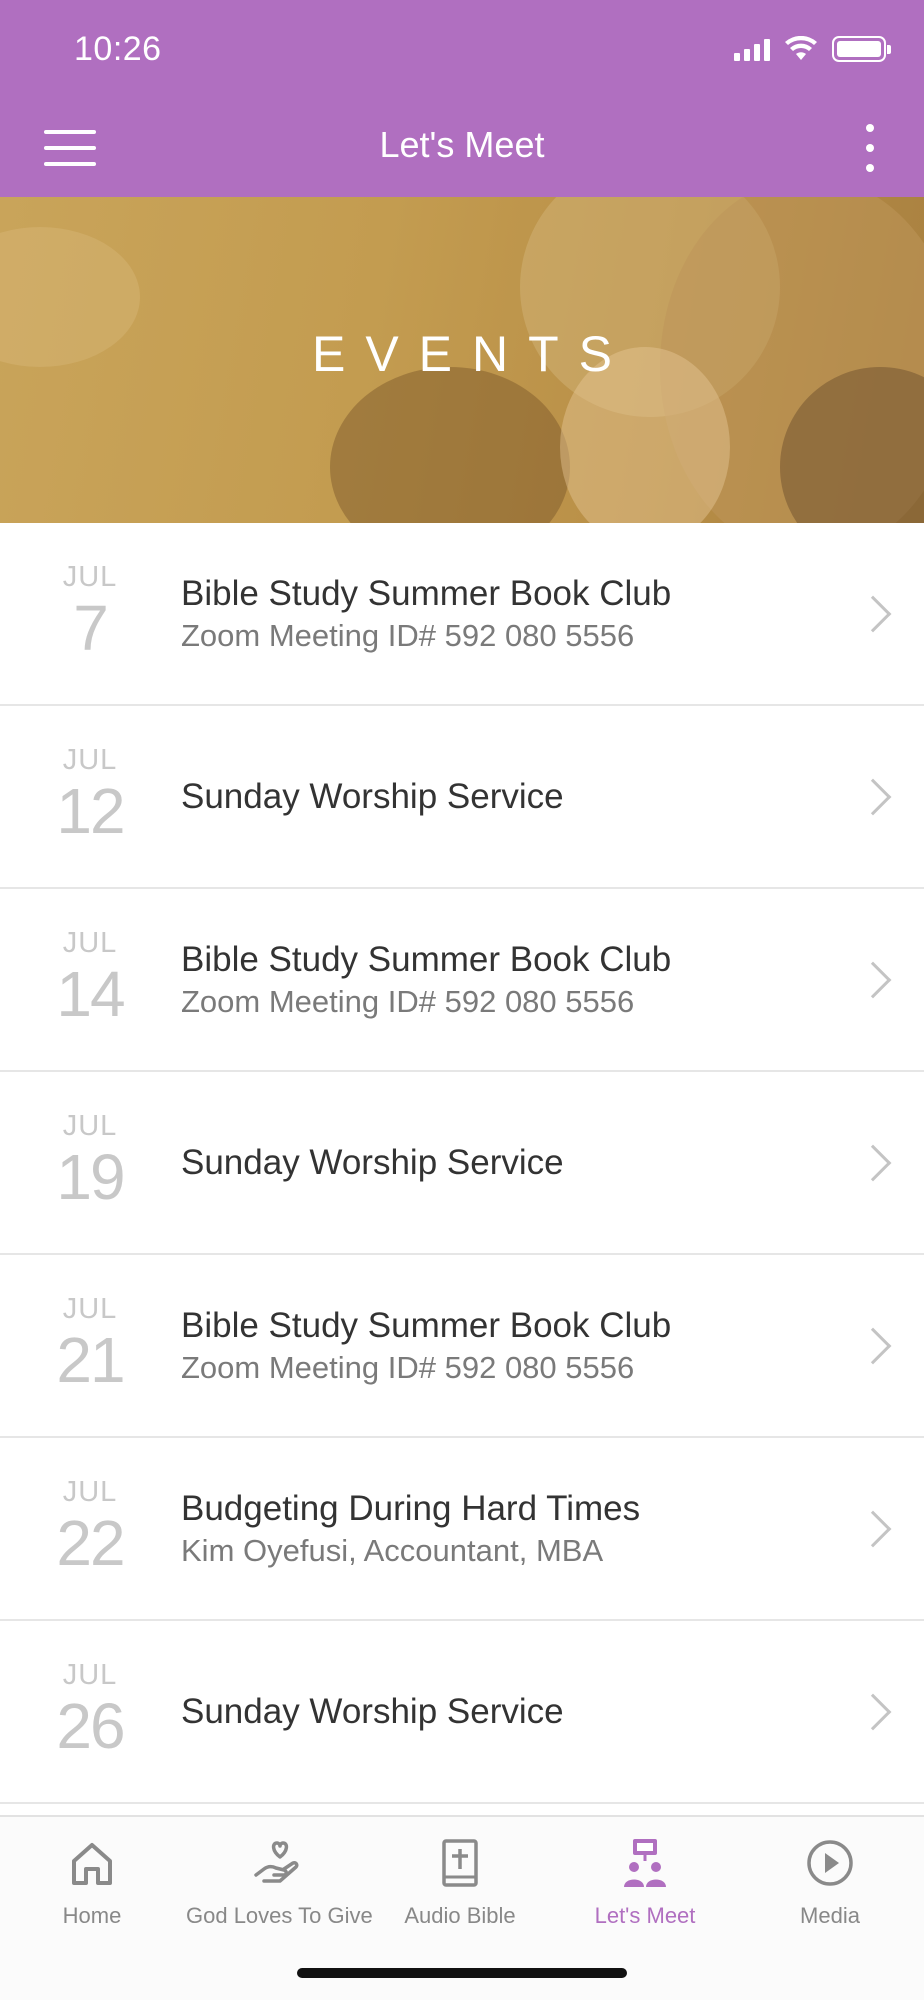 The height and width of the screenshot is (2000, 924). Describe the element at coordinates (462, 1973) in the screenshot. I see `home-indicator` at that location.